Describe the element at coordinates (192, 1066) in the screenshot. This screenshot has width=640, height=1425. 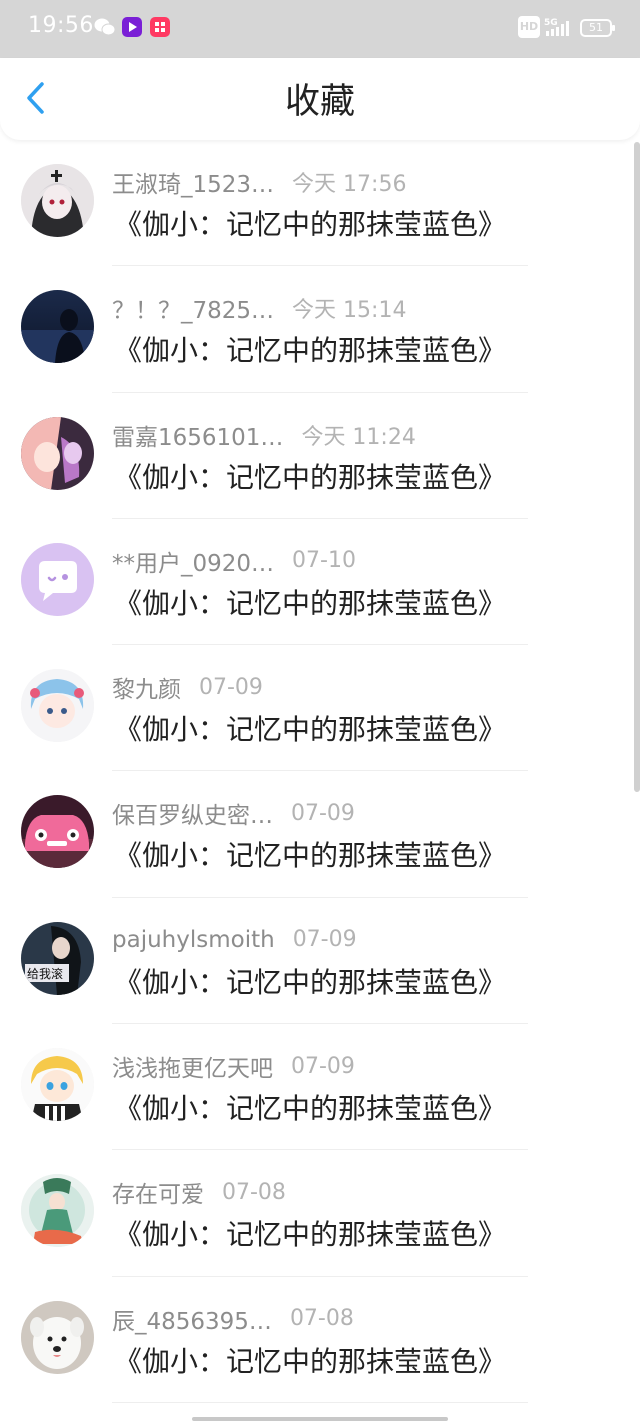
I see `username: 浅浅拖更亿天吧` at that location.